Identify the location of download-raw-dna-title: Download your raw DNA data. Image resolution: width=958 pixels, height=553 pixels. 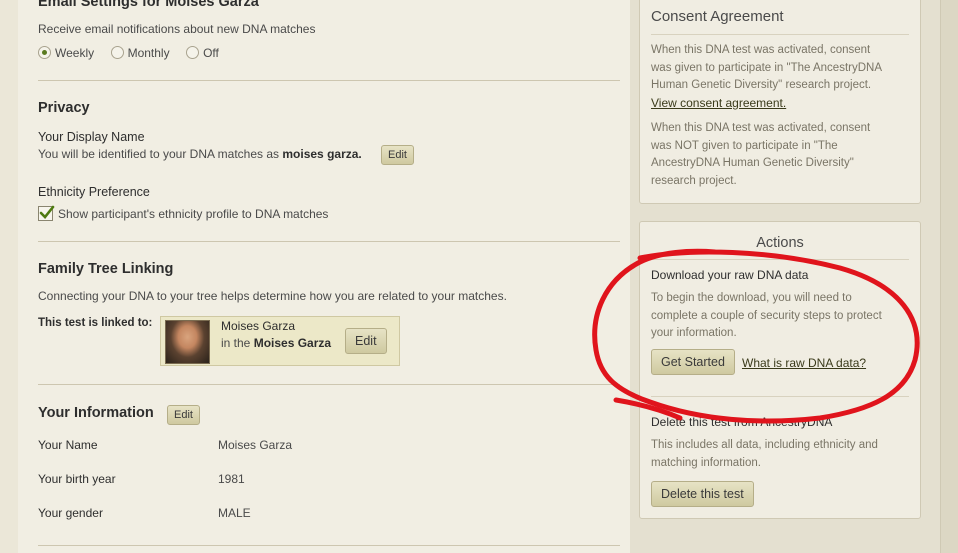
(730, 275).